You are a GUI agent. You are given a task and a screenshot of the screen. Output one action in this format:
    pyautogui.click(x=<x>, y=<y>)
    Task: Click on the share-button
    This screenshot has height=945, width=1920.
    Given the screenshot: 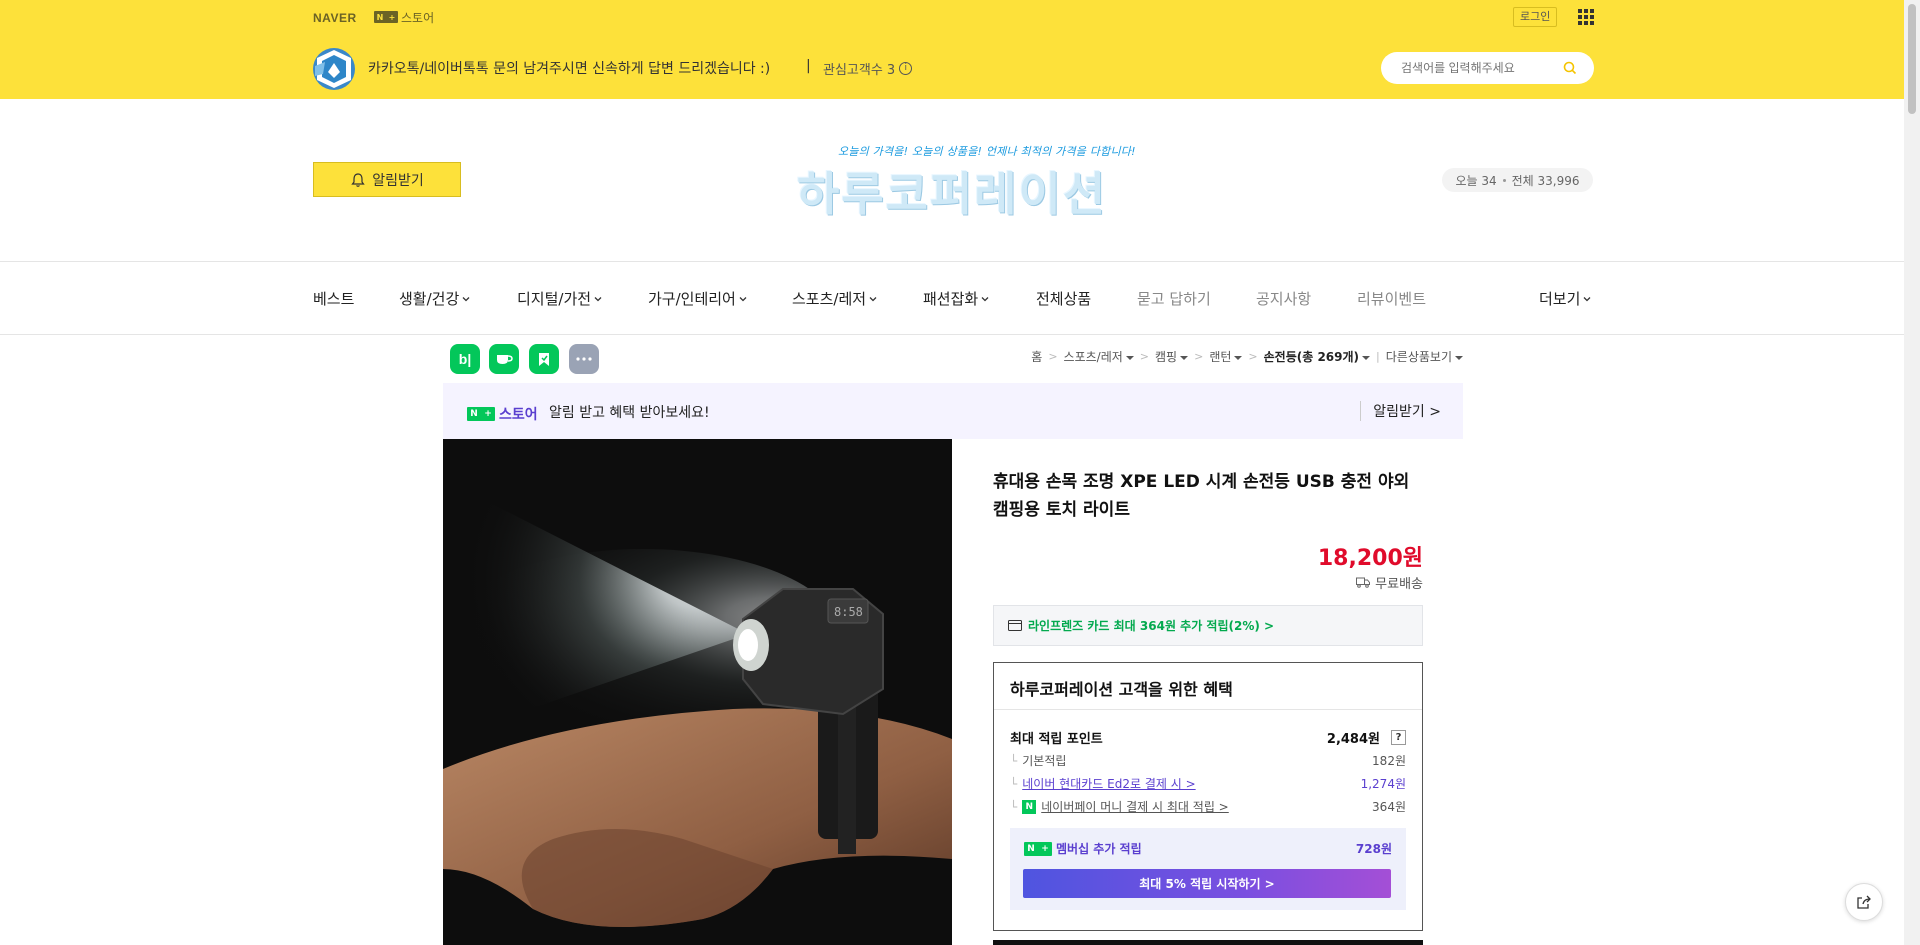 What is the action you would take?
    pyautogui.click(x=1864, y=902)
    